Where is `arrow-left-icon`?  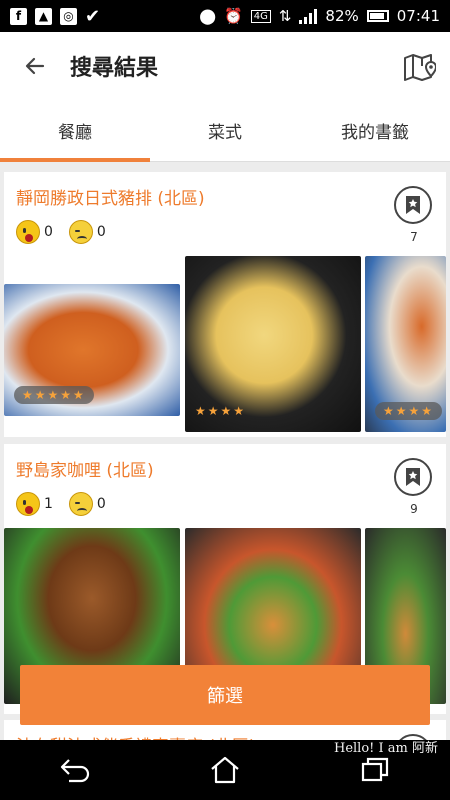 arrow-left-icon is located at coordinates (35, 66).